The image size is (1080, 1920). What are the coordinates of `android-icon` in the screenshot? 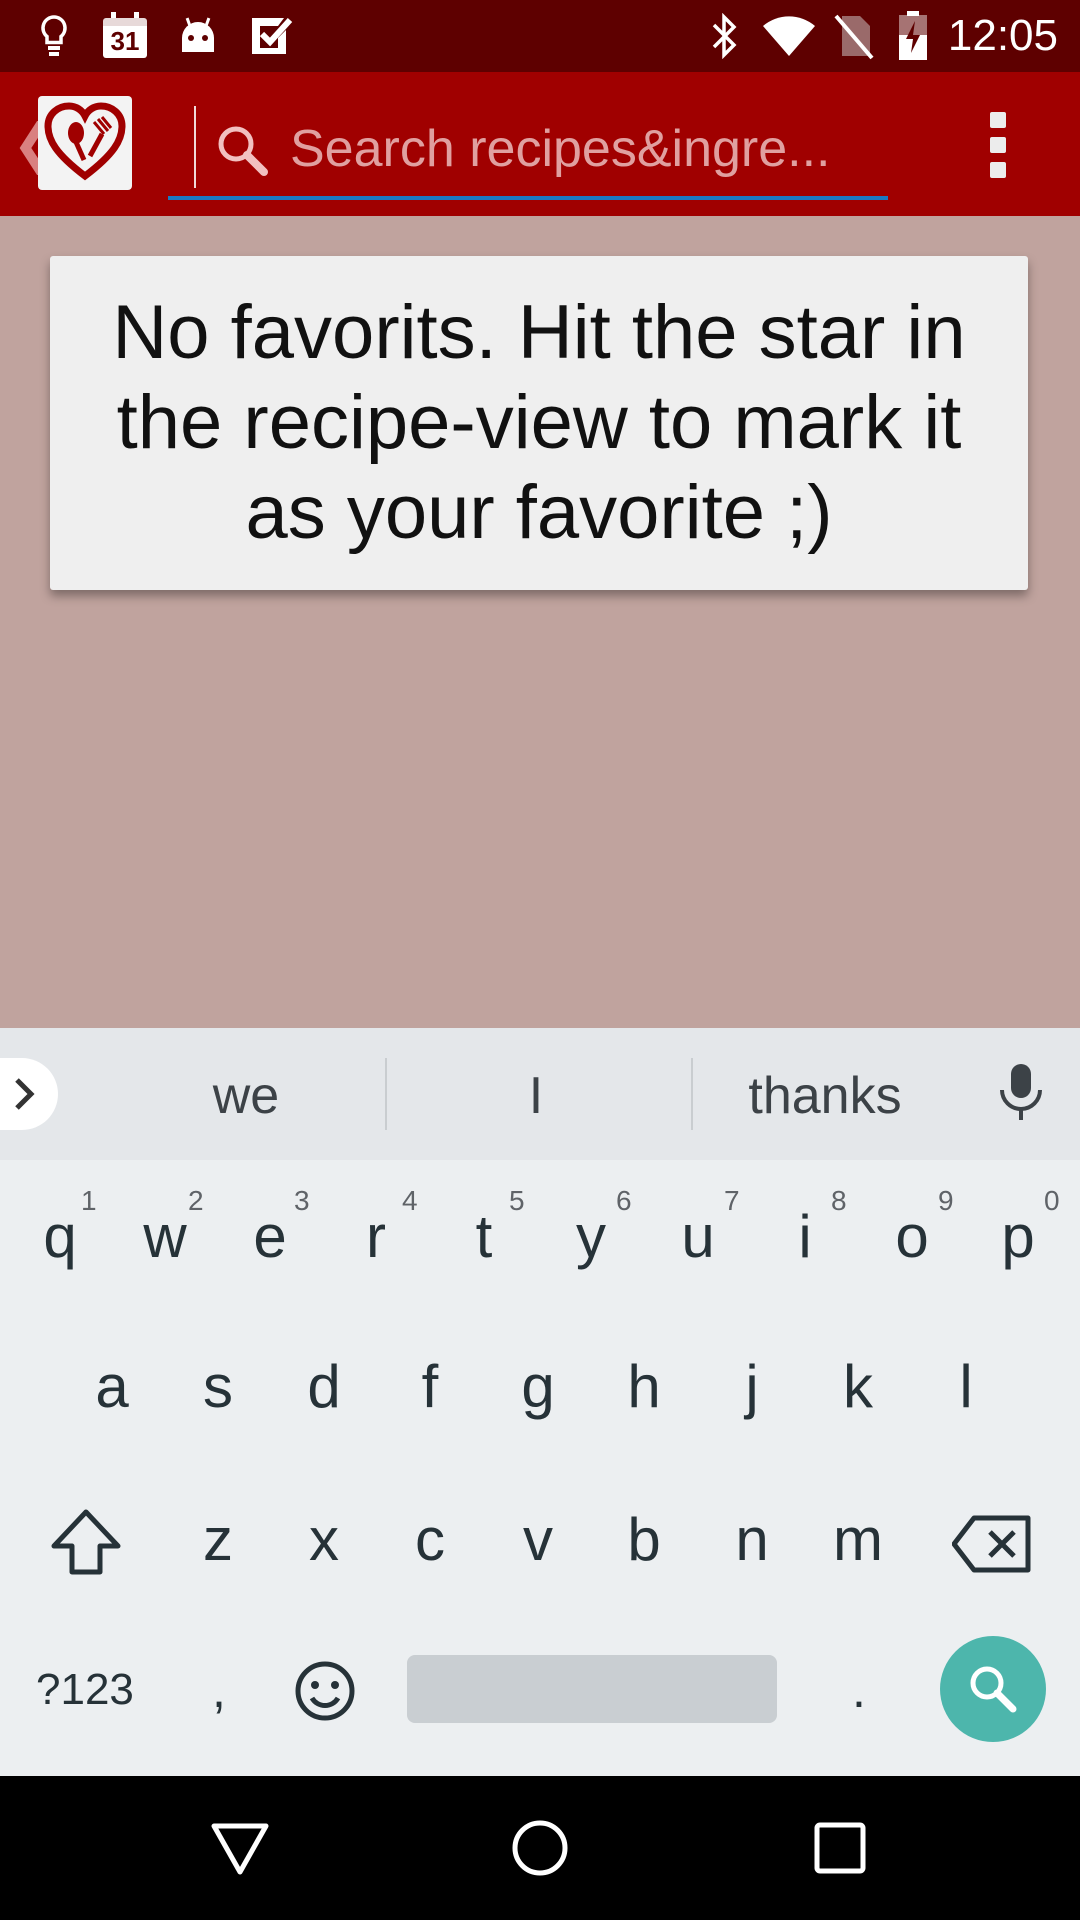 It's located at (198, 36).